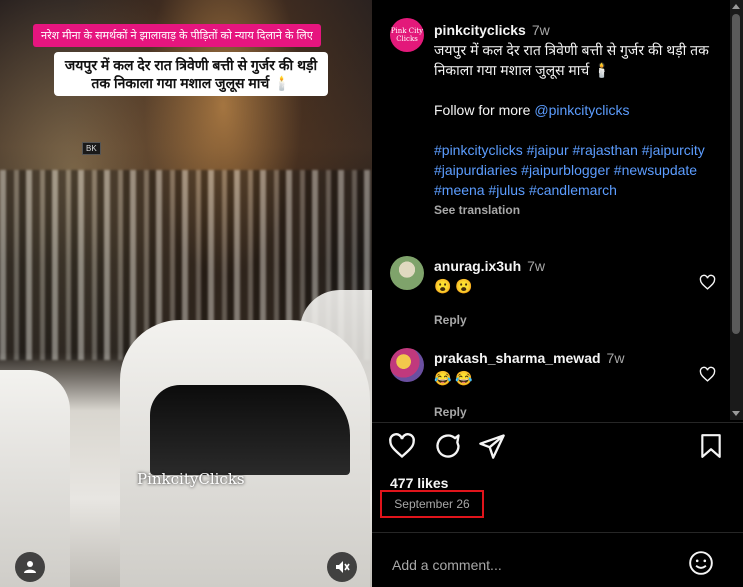  What do you see at coordinates (736, 6) in the screenshot?
I see `scroll-up-arrow-icon` at bounding box center [736, 6].